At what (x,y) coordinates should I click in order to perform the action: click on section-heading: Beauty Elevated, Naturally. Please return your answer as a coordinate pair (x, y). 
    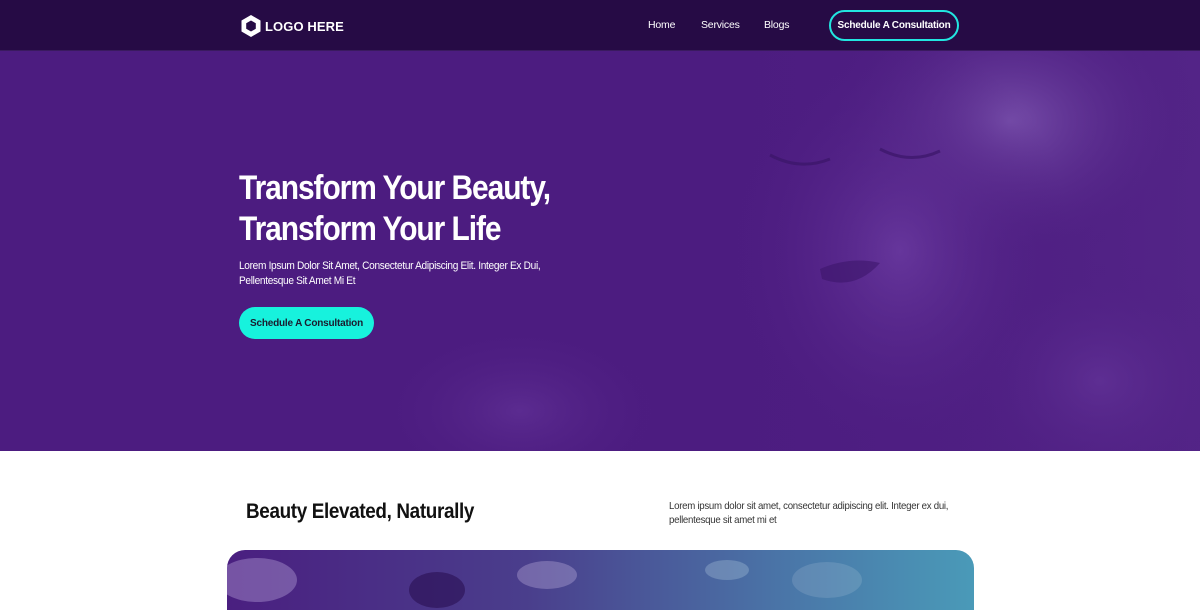
    Looking at the image, I should click on (360, 511).